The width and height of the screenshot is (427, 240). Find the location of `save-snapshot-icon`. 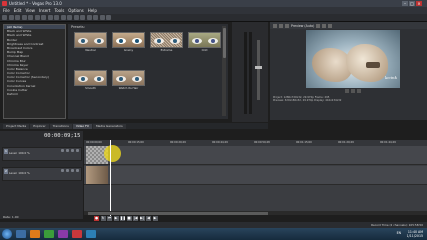

save-snapshot-icon is located at coordinates (330, 25).